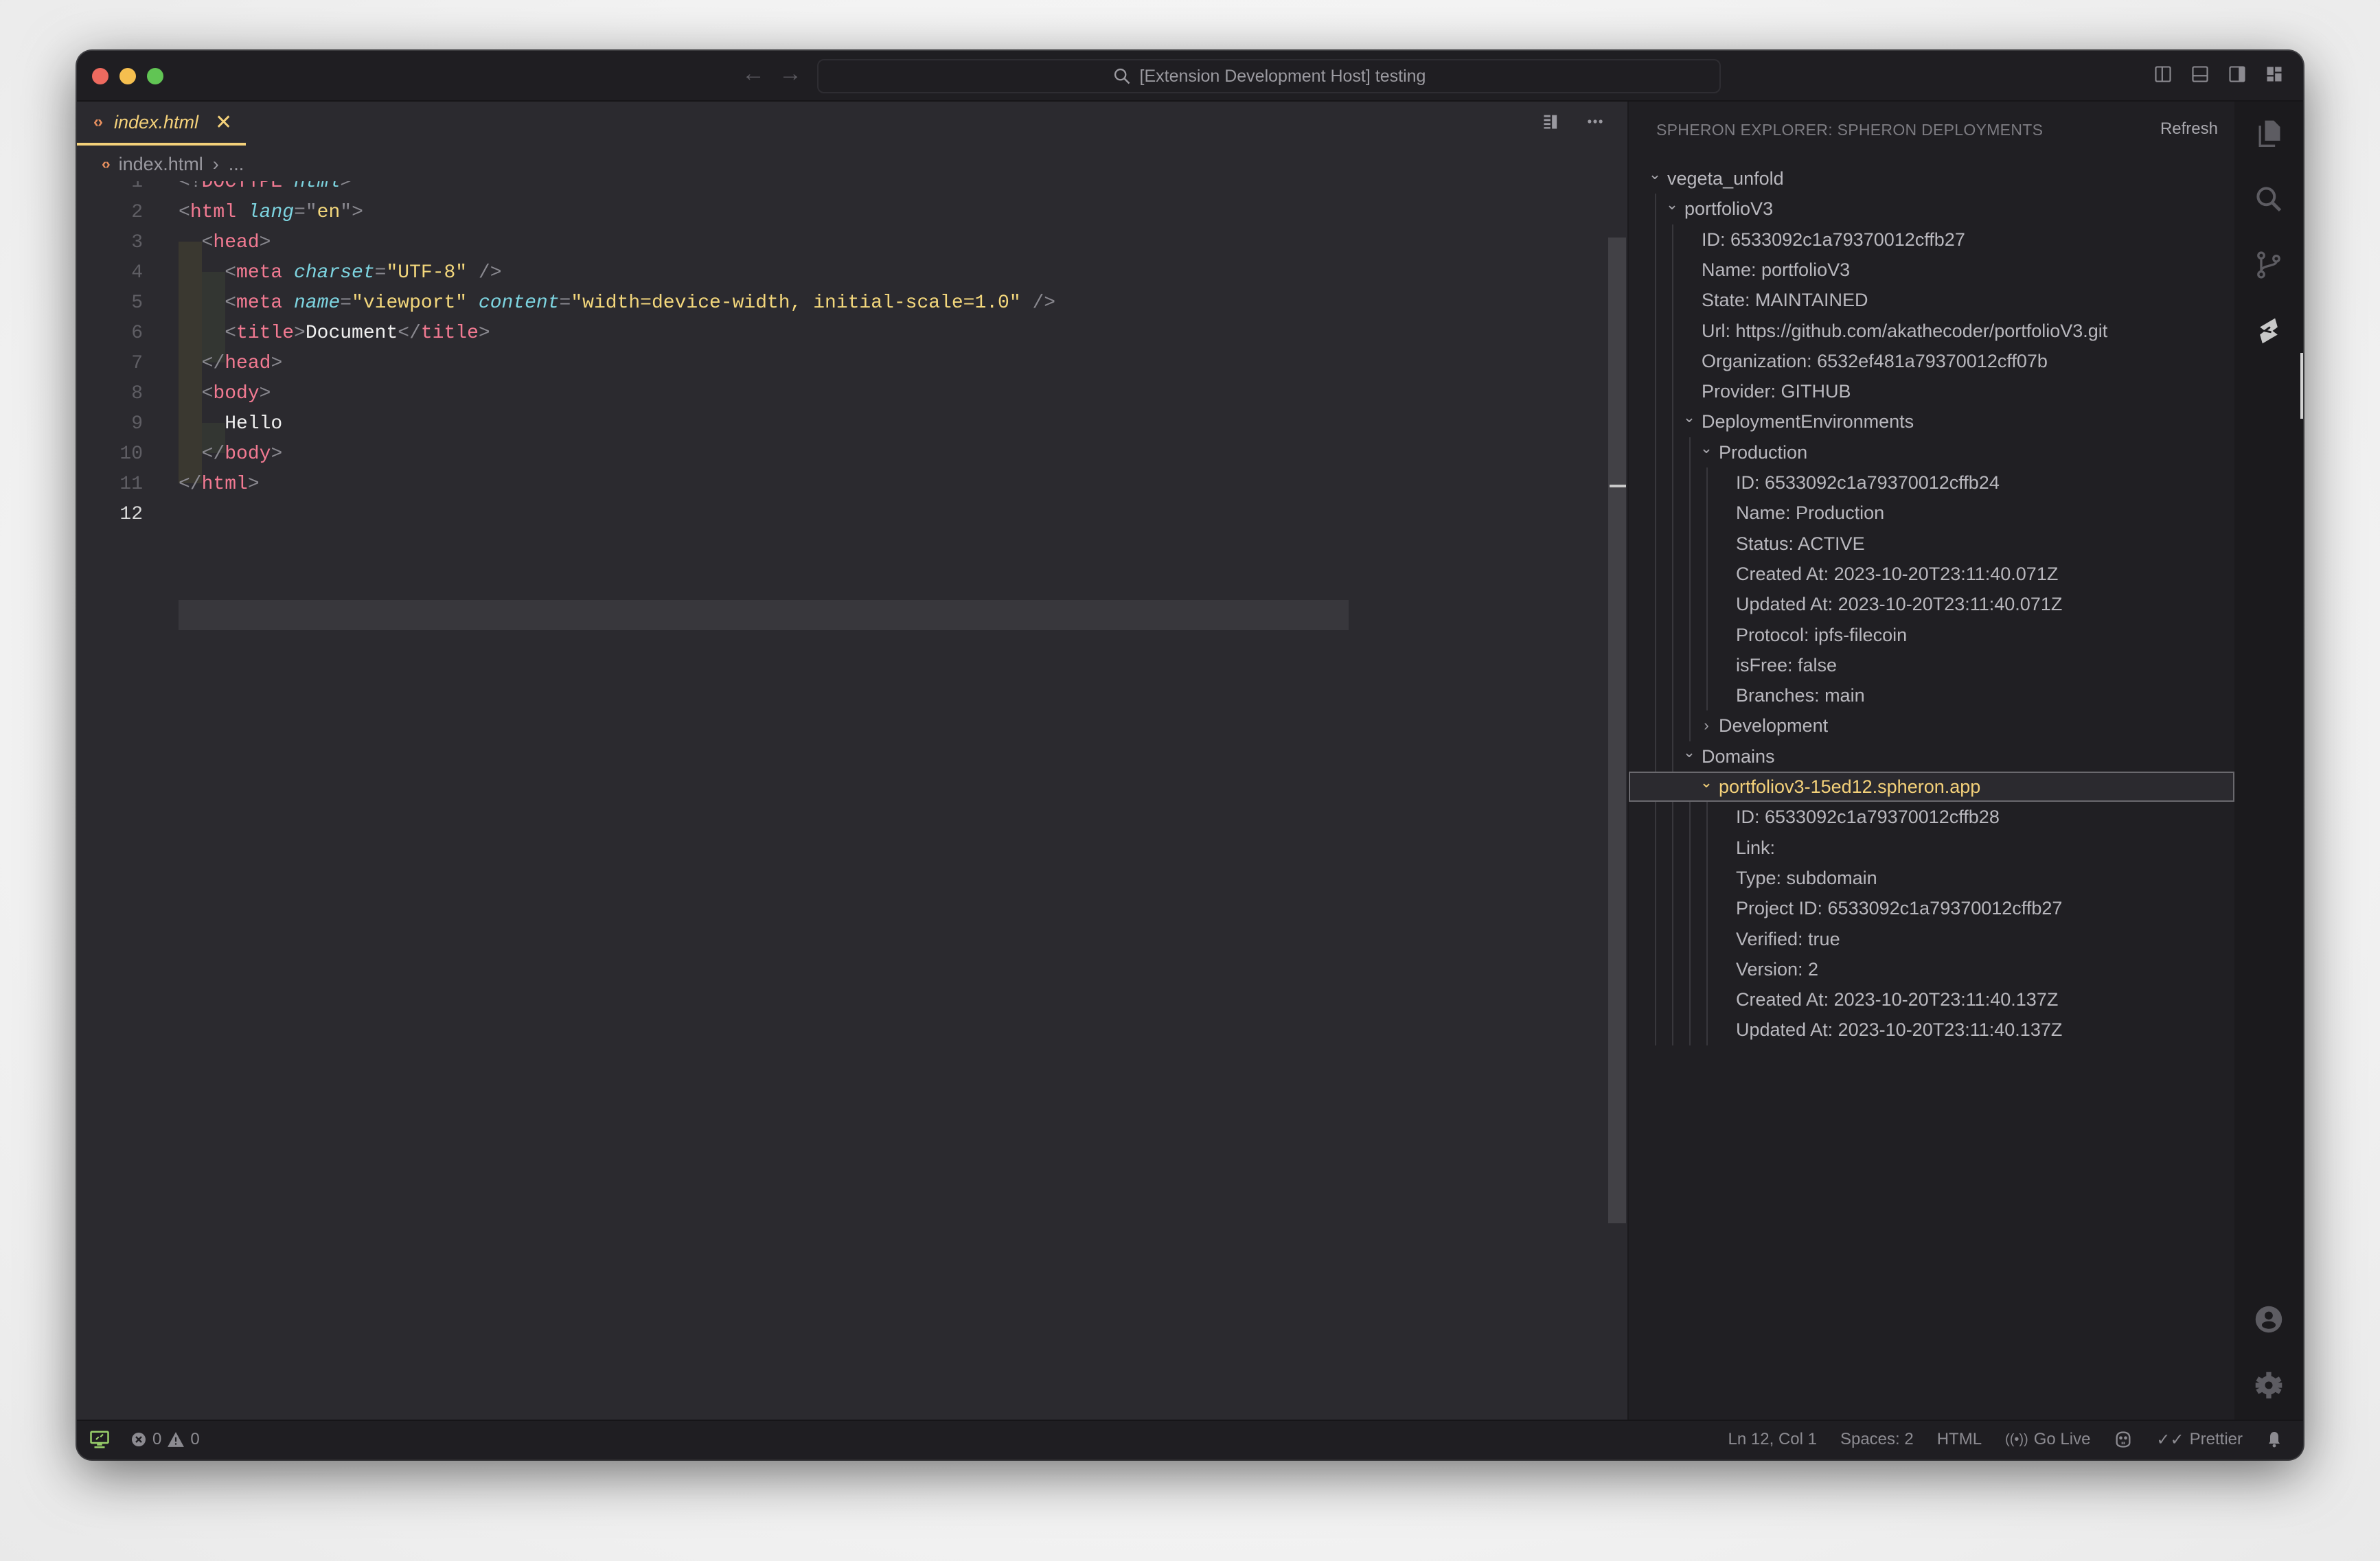  I want to click on tree-item: ID: 6533092c1a79370012cffb24, so click(1932, 482).